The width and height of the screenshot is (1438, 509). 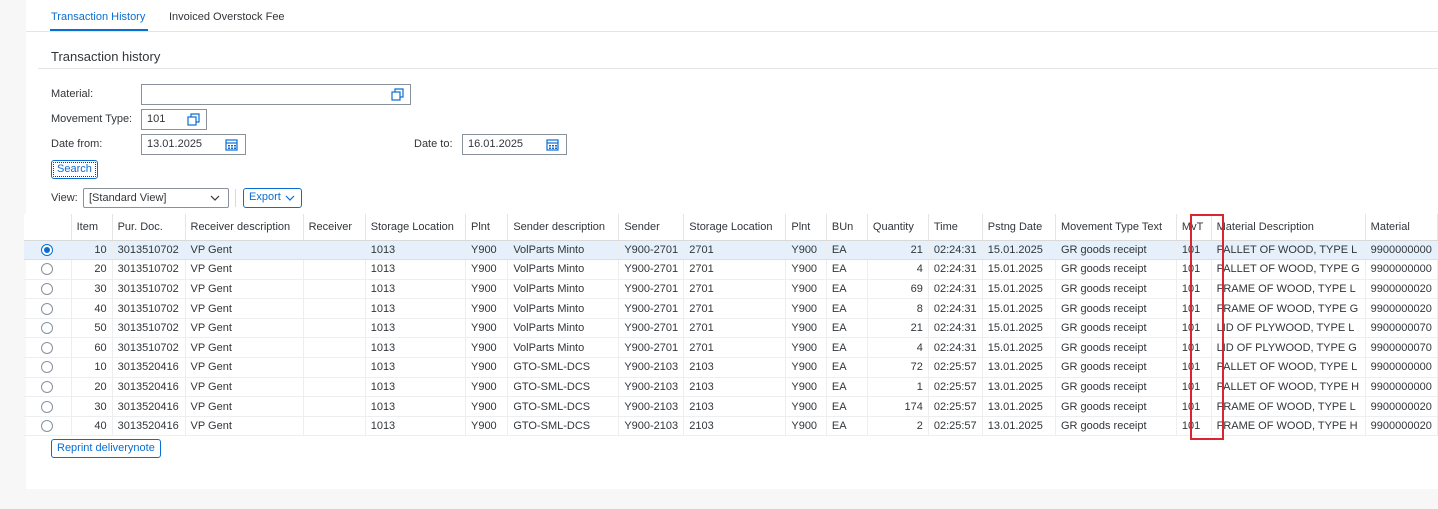 I want to click on column-header: Movement Type Text, so click(x=1116, y=227).